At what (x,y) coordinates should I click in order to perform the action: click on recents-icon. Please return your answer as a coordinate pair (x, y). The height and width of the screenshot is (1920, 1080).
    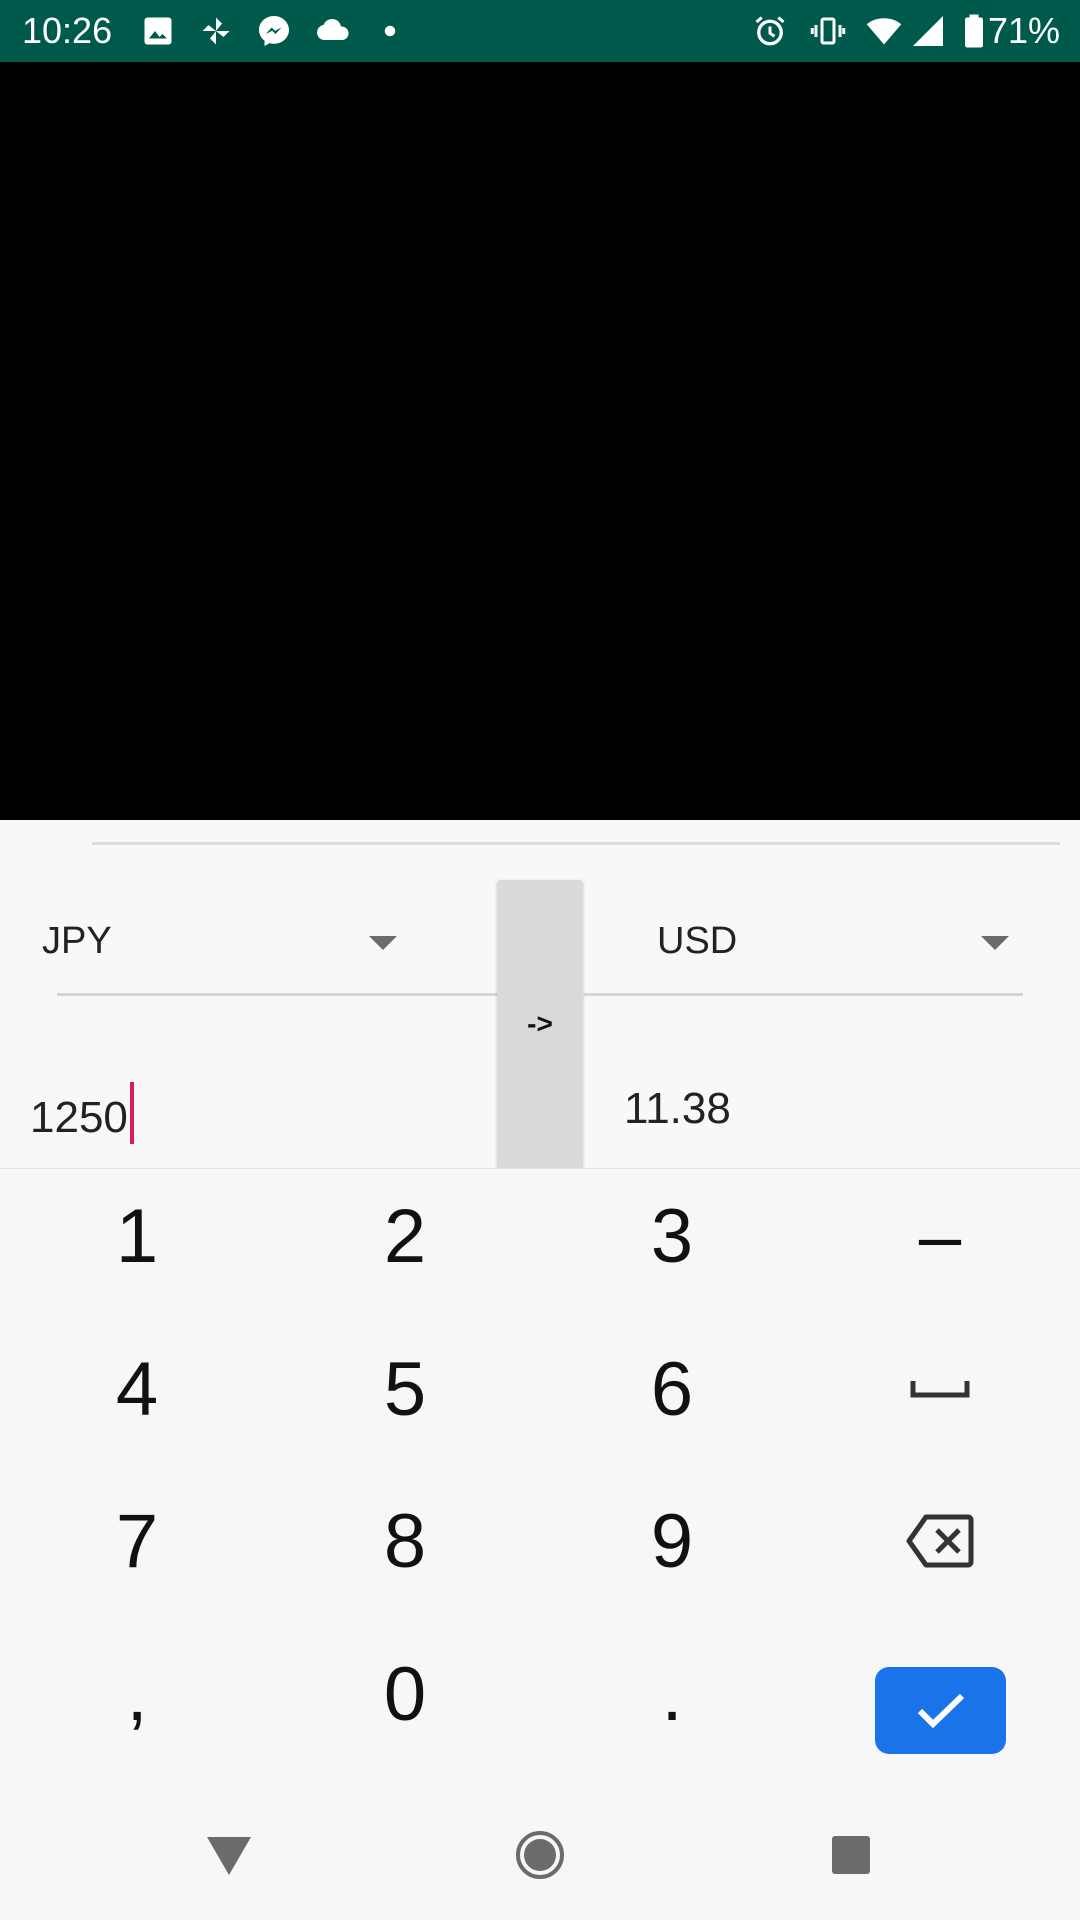
    Looking at the image, I should click on (851, 1855).